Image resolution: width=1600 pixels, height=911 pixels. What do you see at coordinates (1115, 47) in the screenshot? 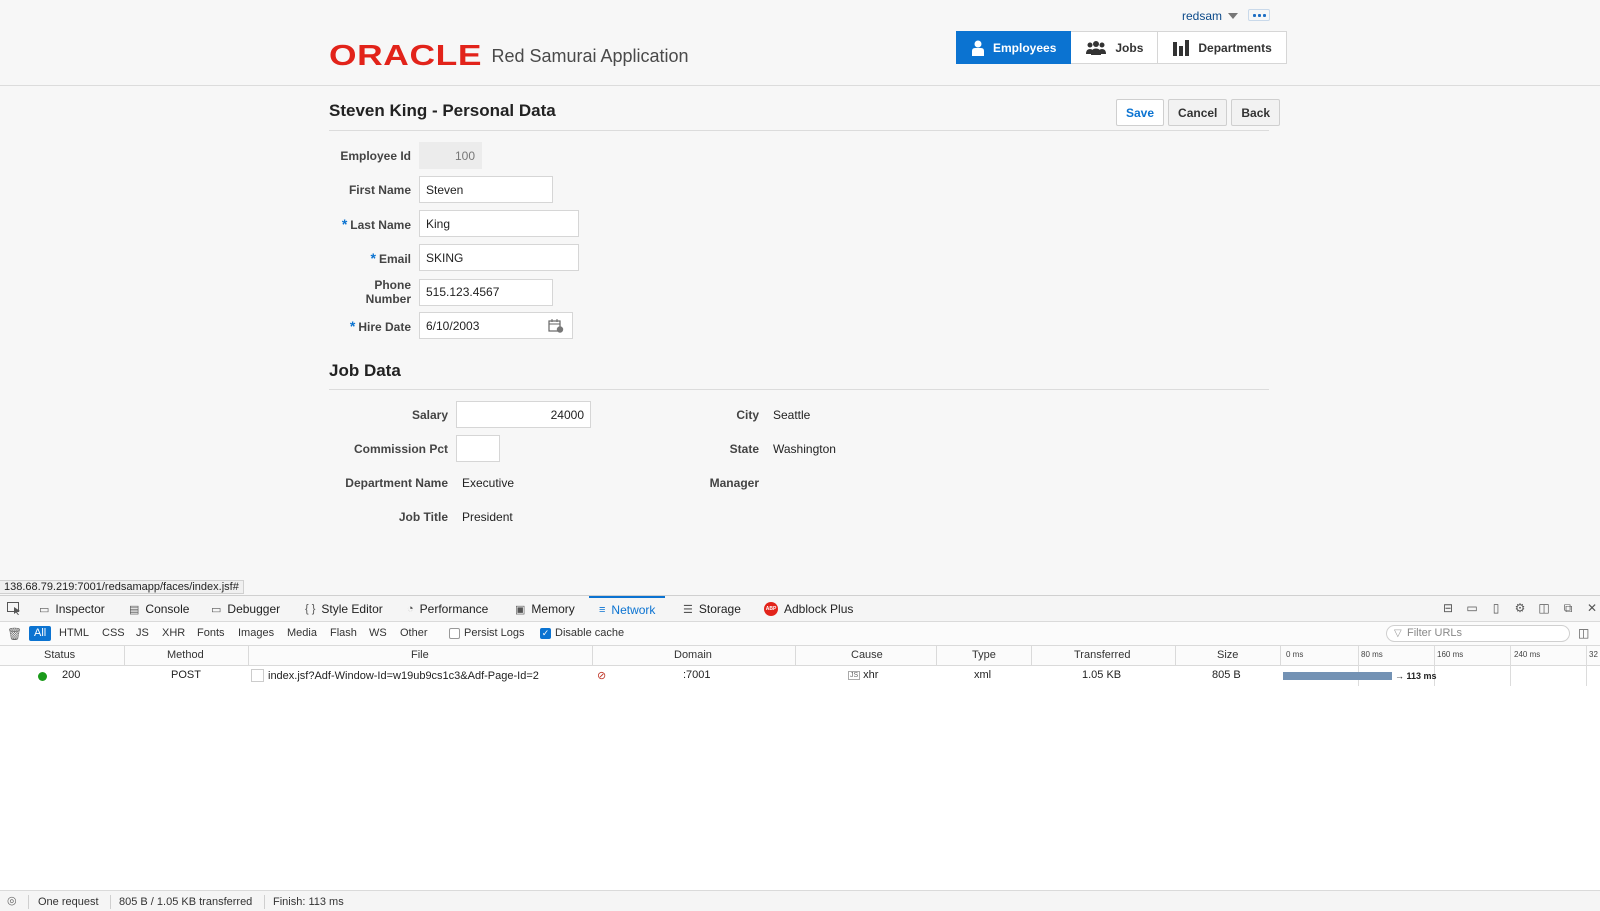
I see `nav-jobs-button: Jobs` at bounding box center [1115, 47].